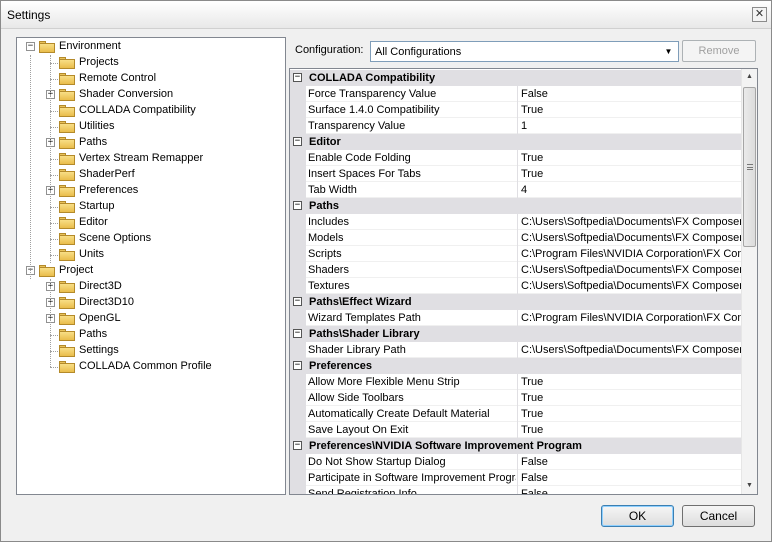 The width and height of the screenshot is (772, 542). What do you see at coordinates (151, 63) in the screenshot?
I see `tree-item: Projects` at bounding box center [151, 63].